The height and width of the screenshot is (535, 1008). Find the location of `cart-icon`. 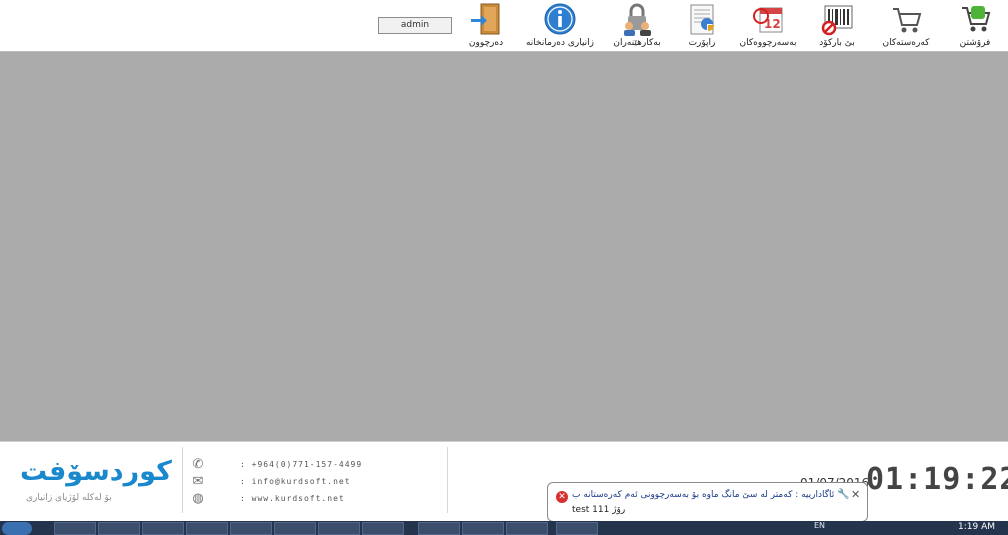

cart-icon is located at coordinates (906, 19).